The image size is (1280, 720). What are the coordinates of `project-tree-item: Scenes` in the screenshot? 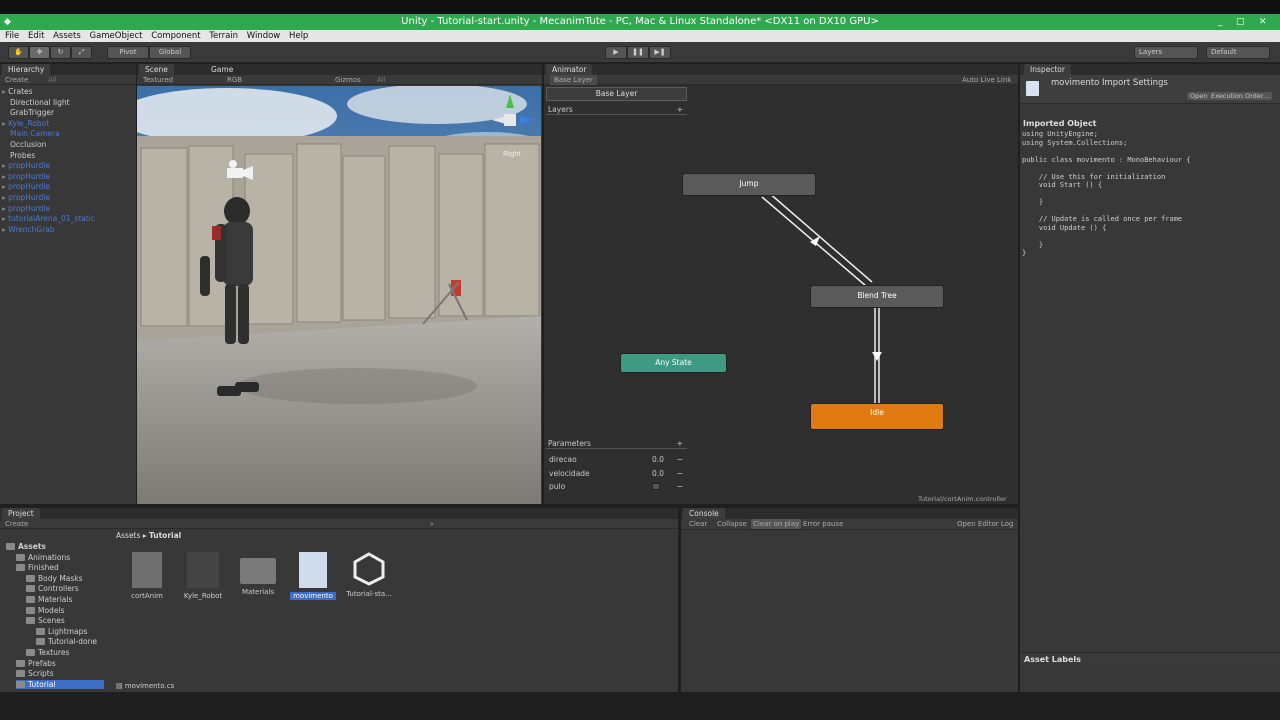 It's located at (45, 620).